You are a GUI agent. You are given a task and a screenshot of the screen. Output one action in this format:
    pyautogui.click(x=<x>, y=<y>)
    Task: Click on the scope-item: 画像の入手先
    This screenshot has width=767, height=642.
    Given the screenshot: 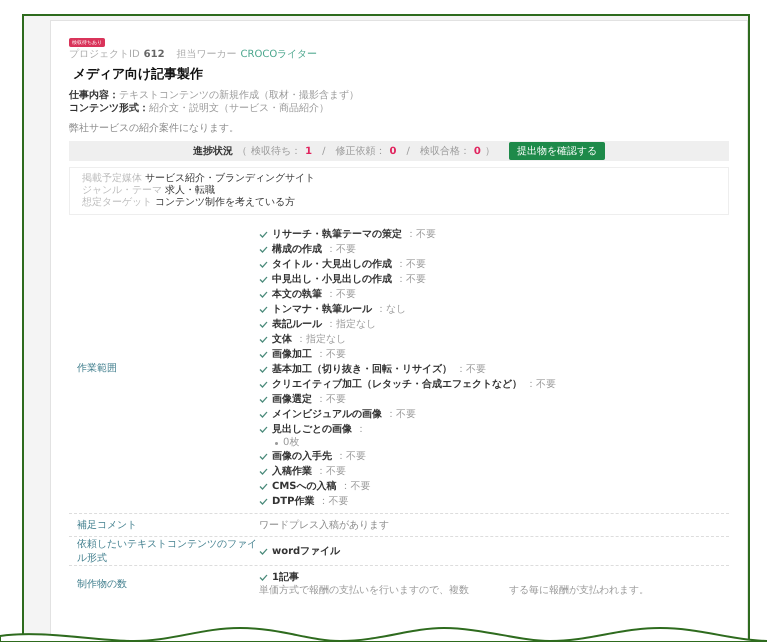 What is the action you would take?
    pyautogui.click(x=302, y=457)
    